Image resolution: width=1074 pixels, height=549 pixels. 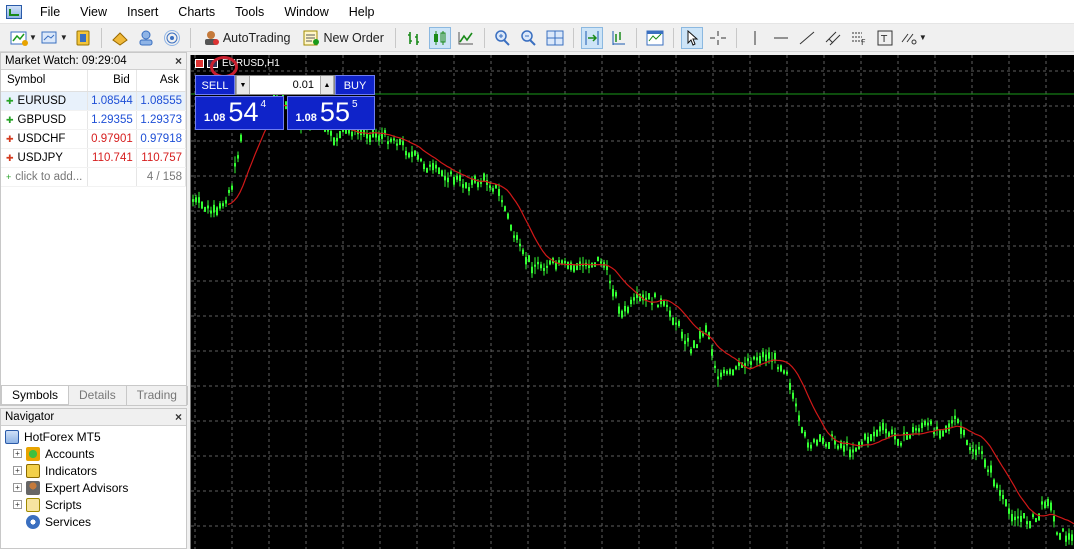 I want to click on trendline-button, so click(x=807, y=38).